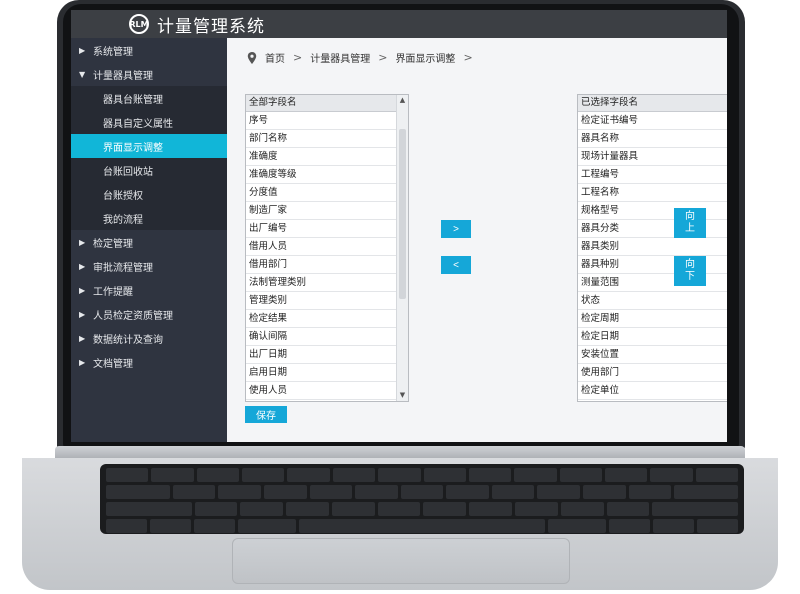 The width and height of the screenshot is (800, 594). What do you see at coordinates (652, 103) in the screenshot?
I see `selected-fields-header: 已选择字段名` at bounding box center [652, 103].